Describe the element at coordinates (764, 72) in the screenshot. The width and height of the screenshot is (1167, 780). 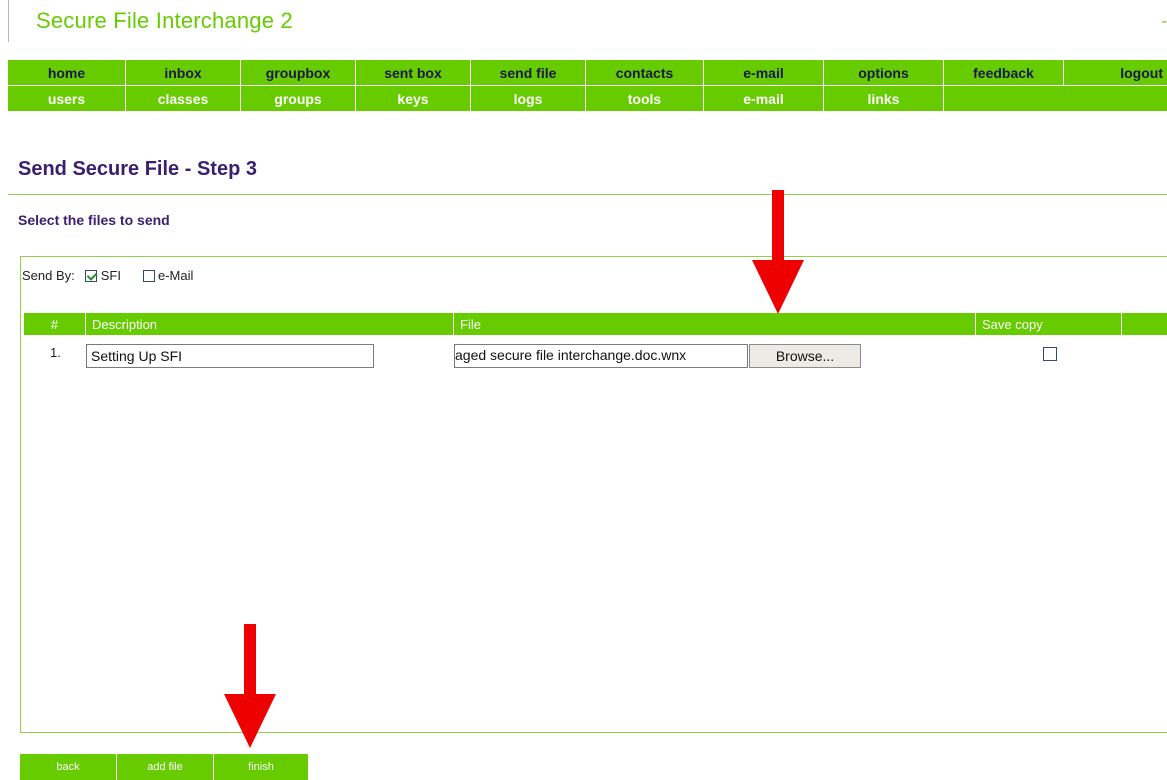
I see `nav-e-mail: e-mail` at that location.